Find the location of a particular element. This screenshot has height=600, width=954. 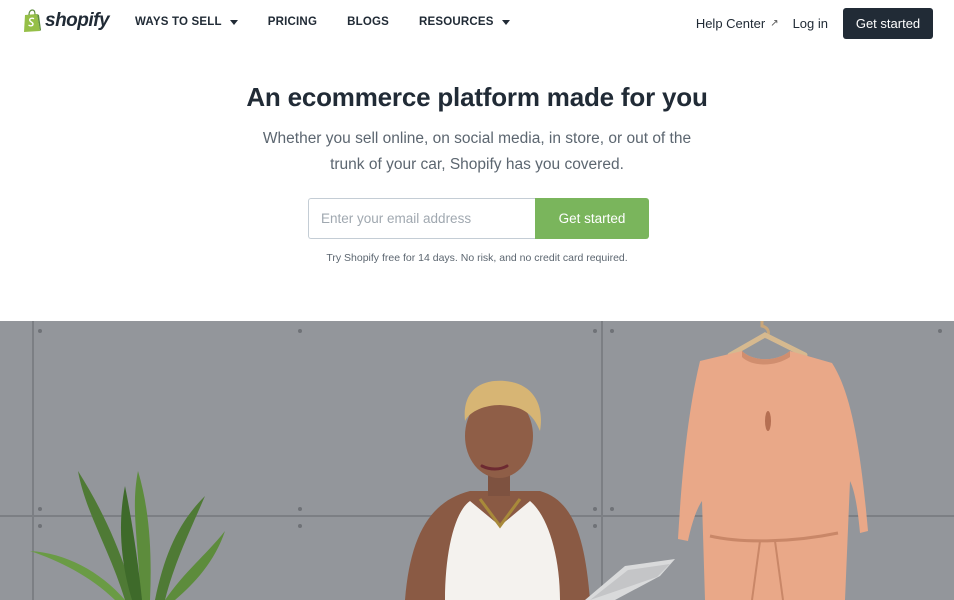

nav-resources-label: RESOURCES is located at coordinates (456, 22).